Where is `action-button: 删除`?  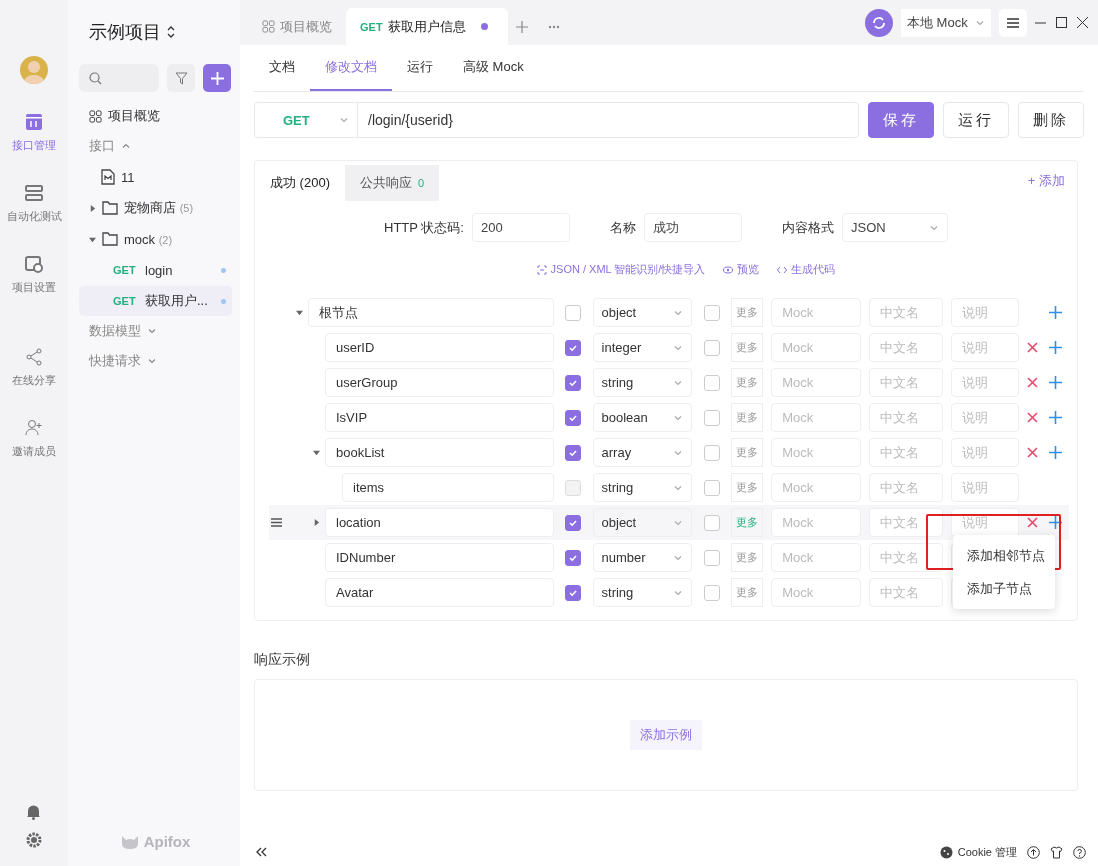 action-button: 删除 is located at coordinates (1051, 120).